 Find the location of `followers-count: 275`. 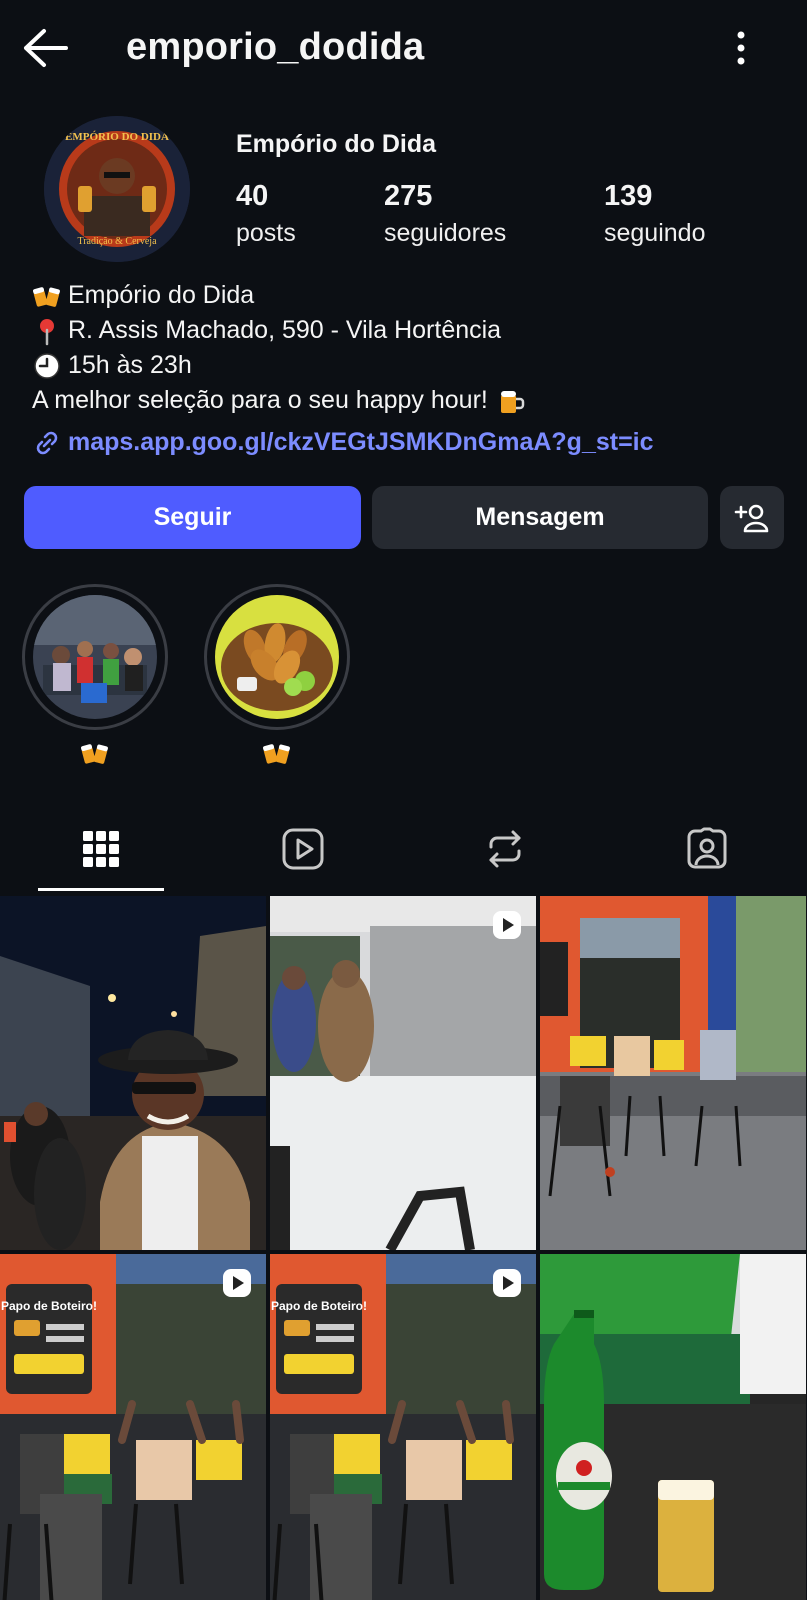

followers-count: 275 is located at coordinates (408, 196).